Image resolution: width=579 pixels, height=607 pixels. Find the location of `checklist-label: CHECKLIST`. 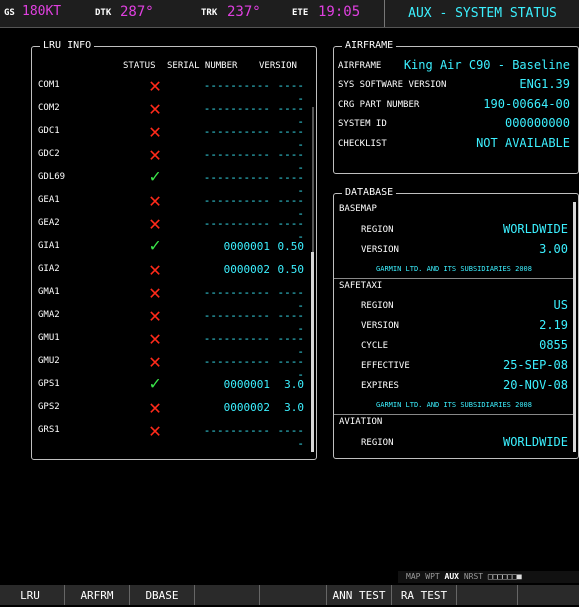

checklist-label: CHECKLIST is located at coordinates (362, 144).